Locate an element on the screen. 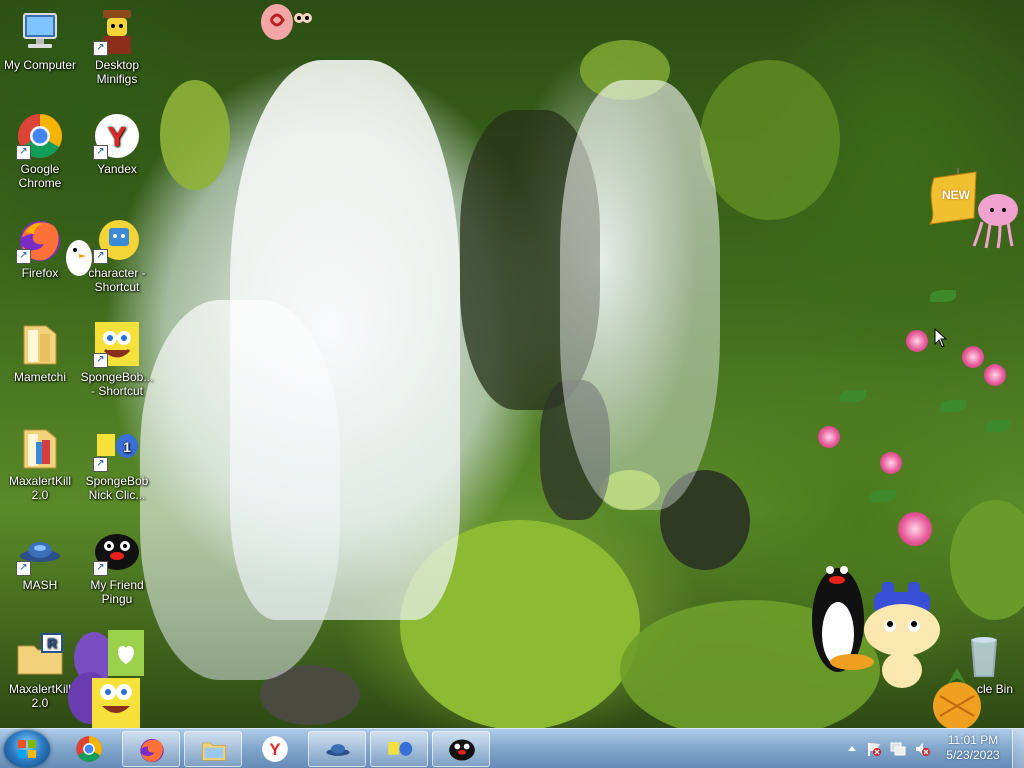 The width and height of the screenshot is (1024, 768). network-icon is located at coordinates (898, 749).